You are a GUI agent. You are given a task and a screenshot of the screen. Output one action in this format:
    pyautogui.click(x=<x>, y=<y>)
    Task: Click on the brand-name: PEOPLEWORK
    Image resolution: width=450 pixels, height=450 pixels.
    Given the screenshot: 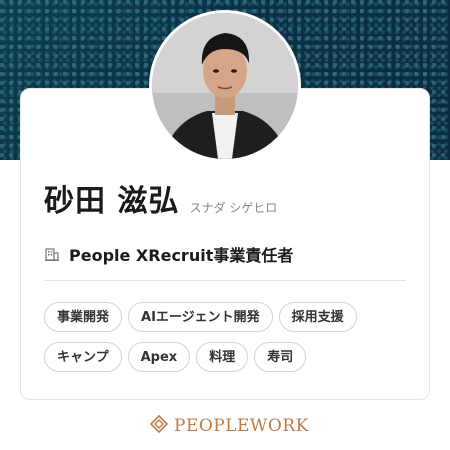 What is the action you would take?
    pyautogui.click(x=241, y=426)
    